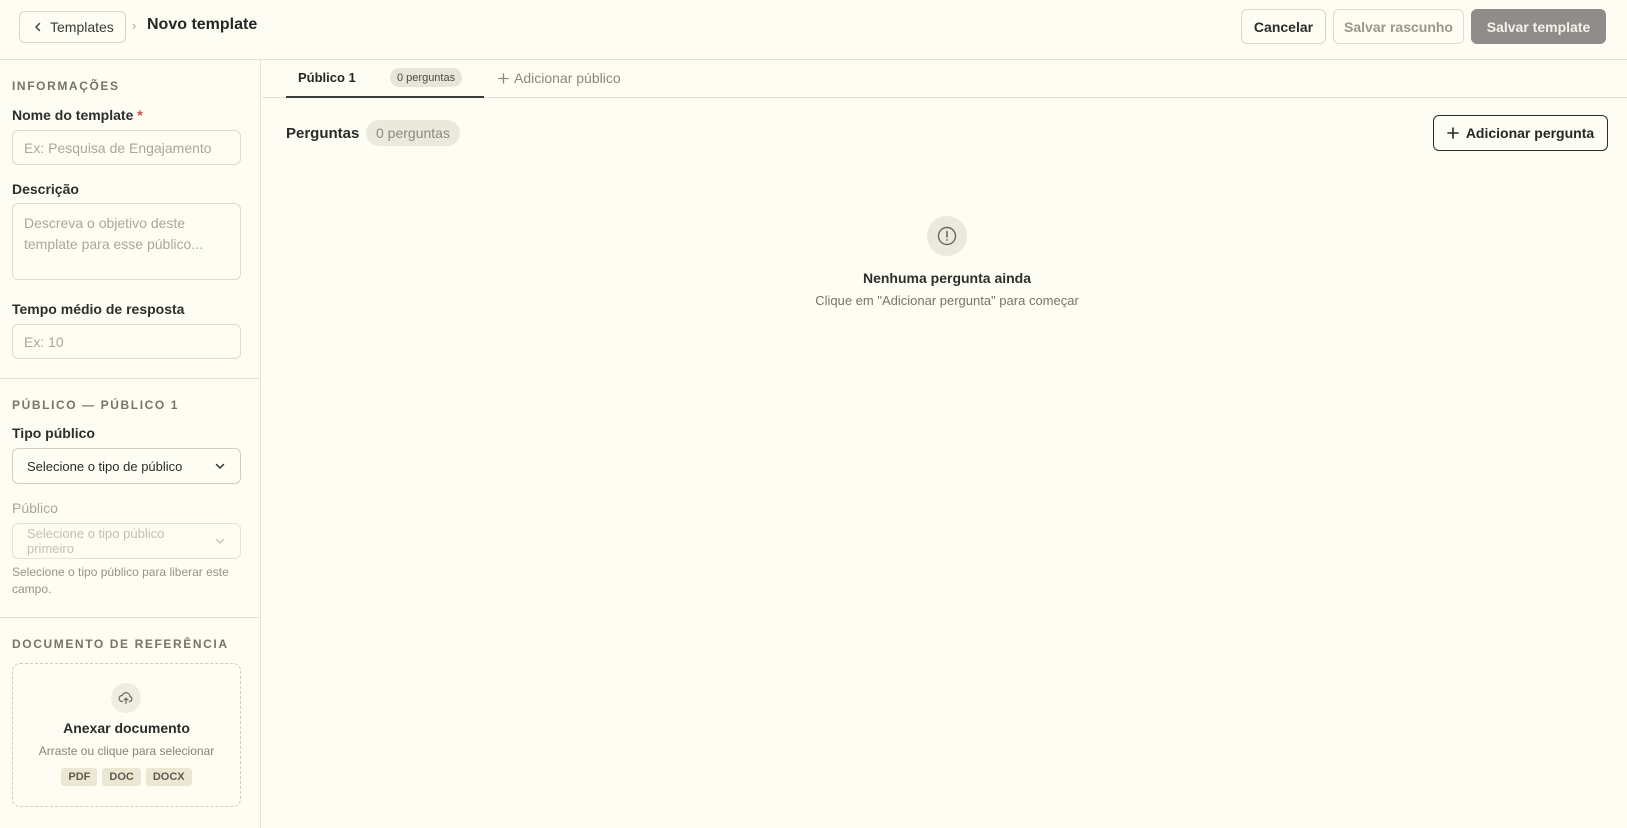  Describe the element at coordinates (947, 278) in the screenshot. I see `empty-state-title: Nenhuma pergunta ainda` at that location.